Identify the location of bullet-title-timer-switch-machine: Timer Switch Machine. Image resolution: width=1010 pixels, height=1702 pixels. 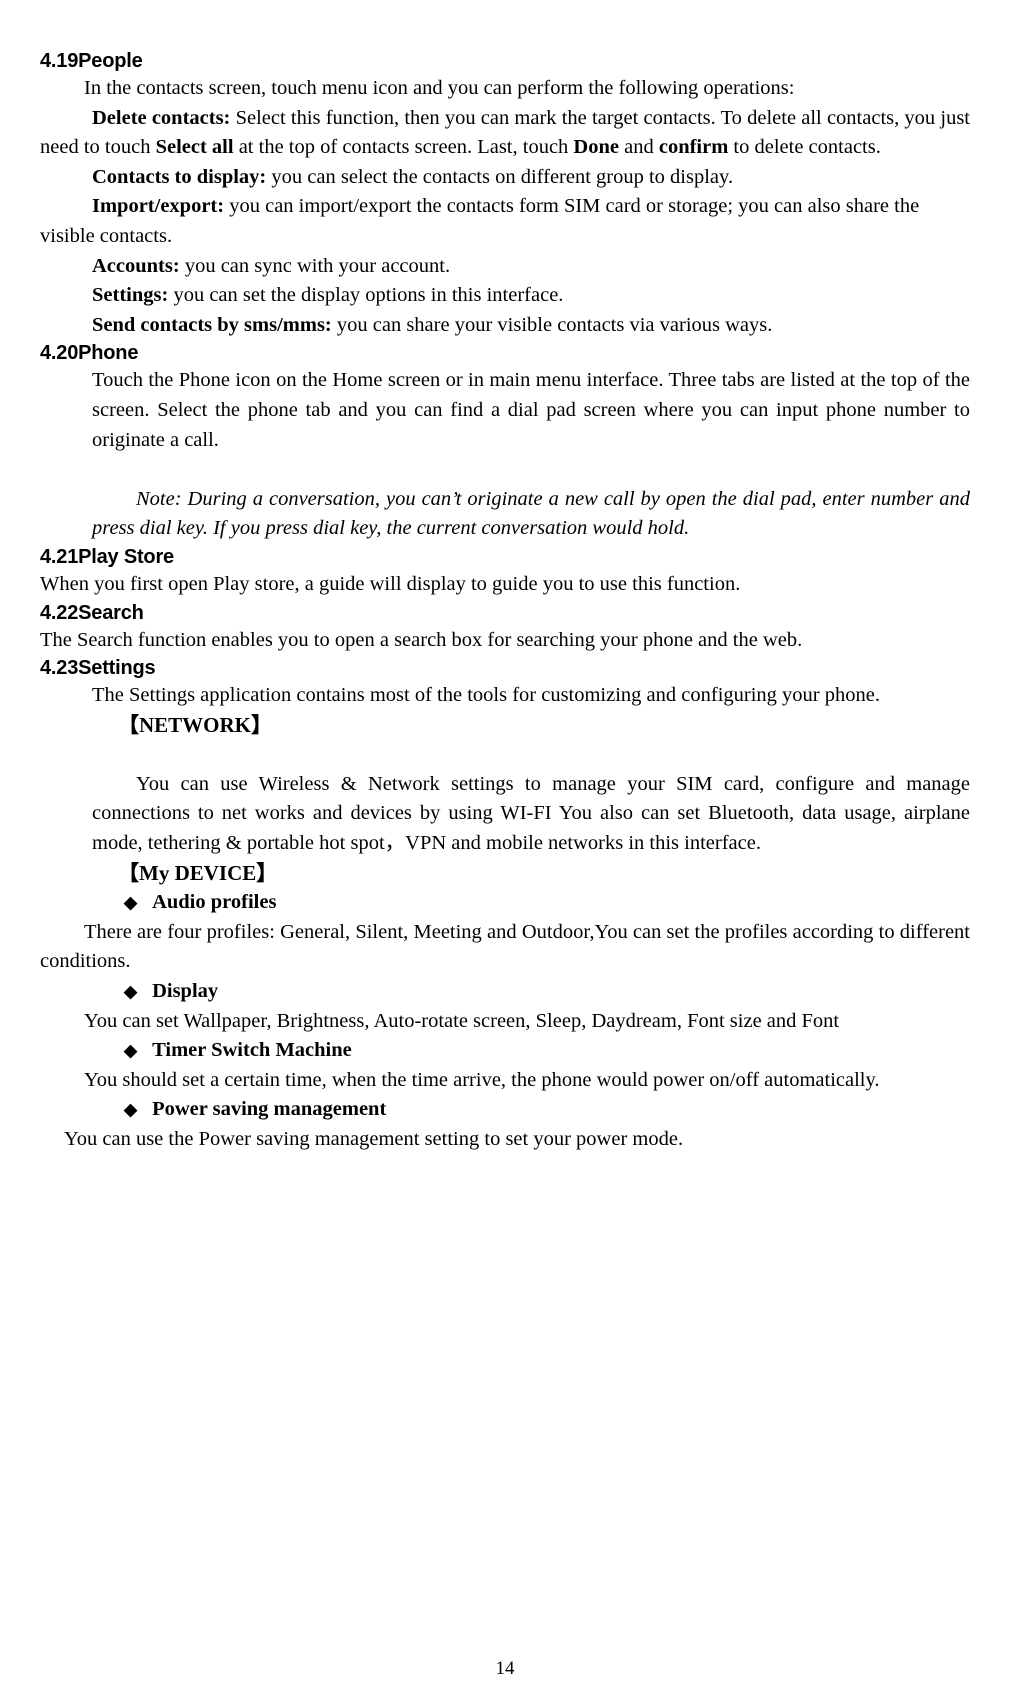
(252, 1050).